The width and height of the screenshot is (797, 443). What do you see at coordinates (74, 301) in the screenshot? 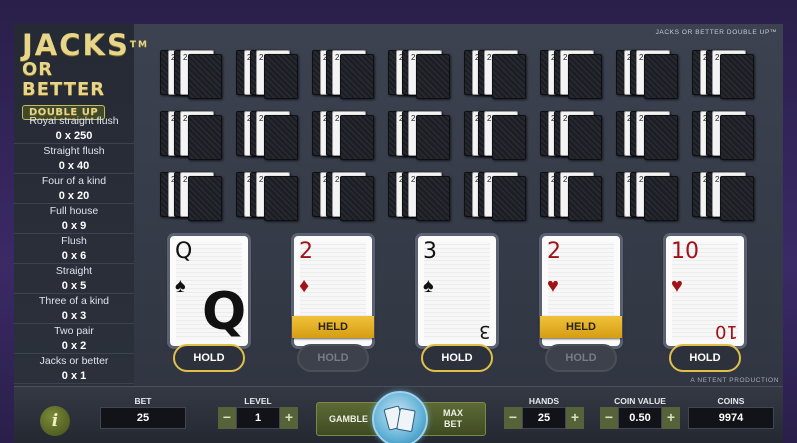
I see `paytable-hand-name: Three of a kind` at bounding box center [74, 301].